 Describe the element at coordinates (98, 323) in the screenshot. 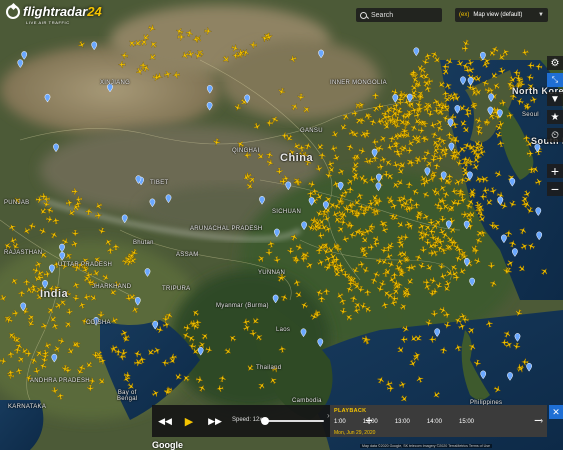

I see `label-odisha: ODISHA` at that location.